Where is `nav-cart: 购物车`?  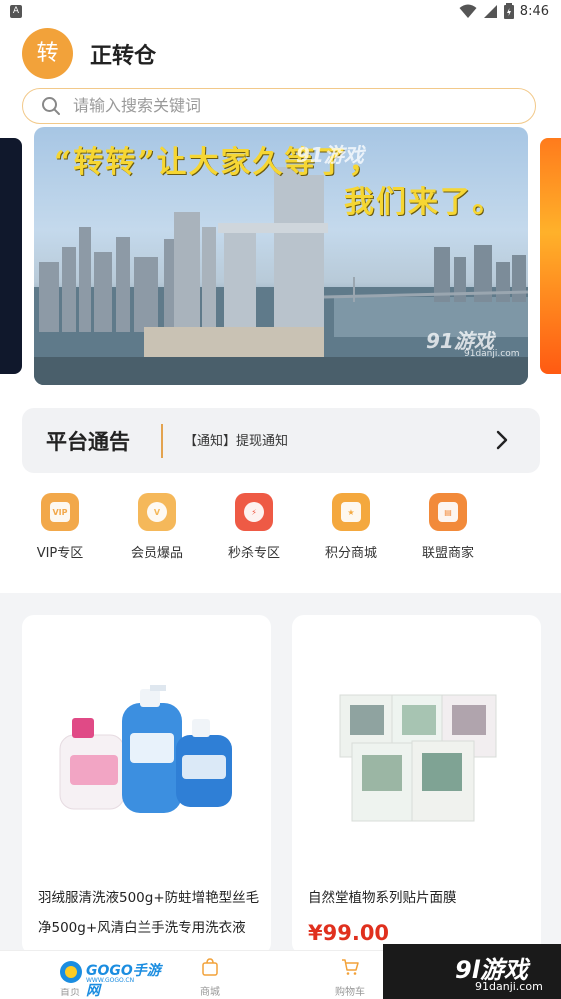 nav-cart: 购物车 is located at coordinates (350, 977).